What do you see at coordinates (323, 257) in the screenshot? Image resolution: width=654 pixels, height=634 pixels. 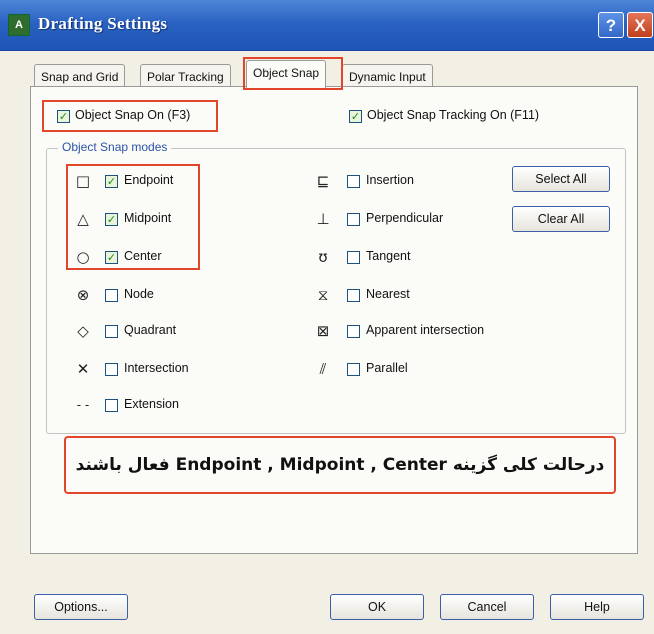 I see `tangent-icon: ʊ` at bounding box center [323, 257].